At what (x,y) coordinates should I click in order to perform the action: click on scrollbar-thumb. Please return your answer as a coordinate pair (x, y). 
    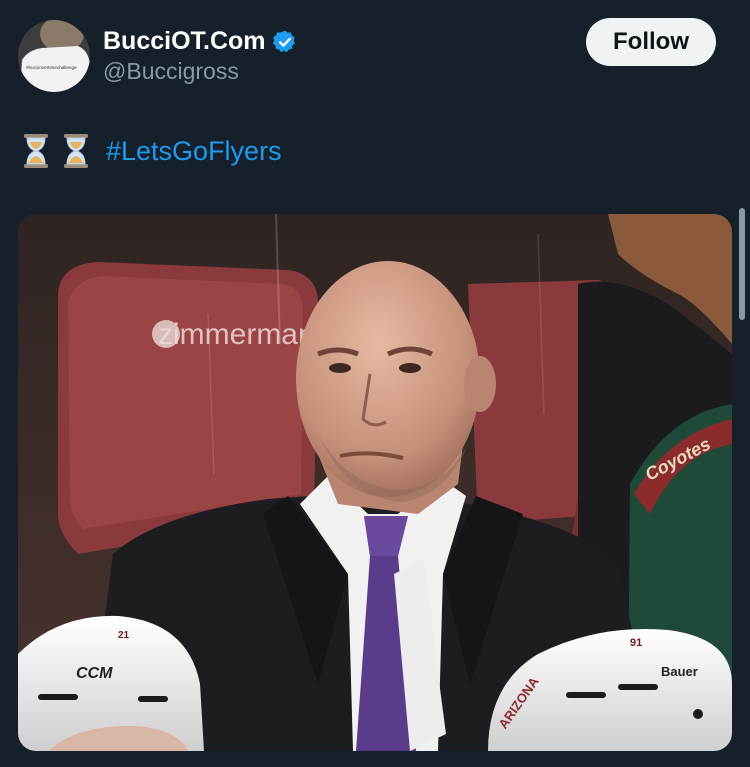
    Looking at the image, I should click on (742, 264).